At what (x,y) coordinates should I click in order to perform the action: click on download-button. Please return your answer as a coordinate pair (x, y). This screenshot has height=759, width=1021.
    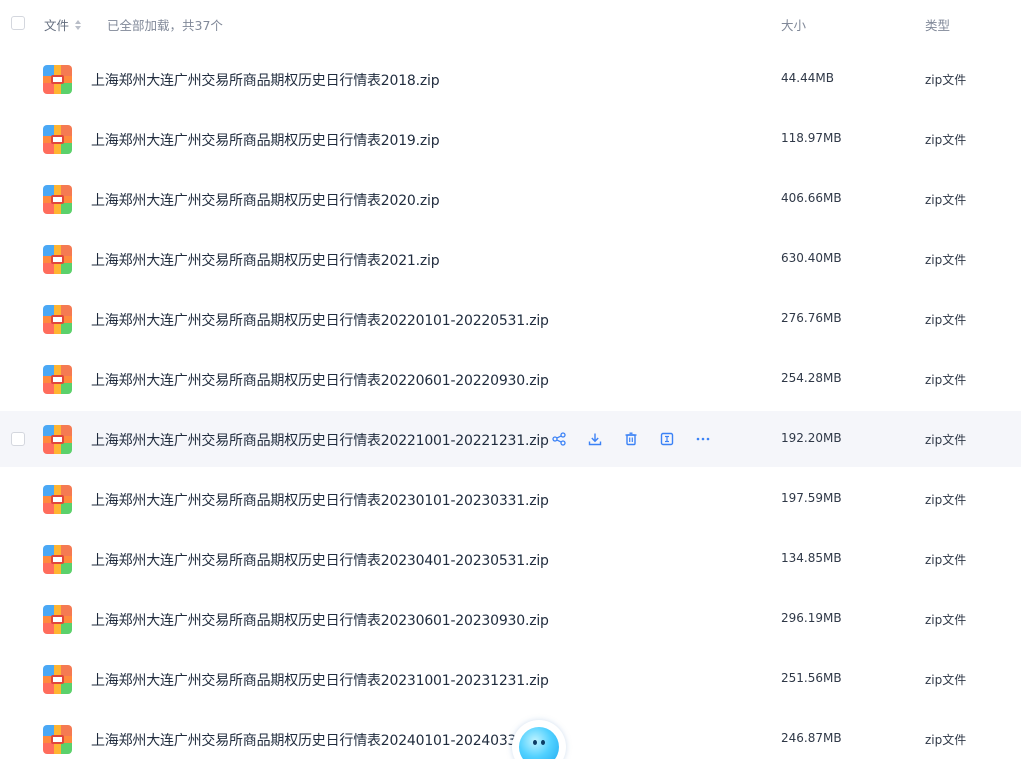
    Looking at the image, I should click on (595, 439).